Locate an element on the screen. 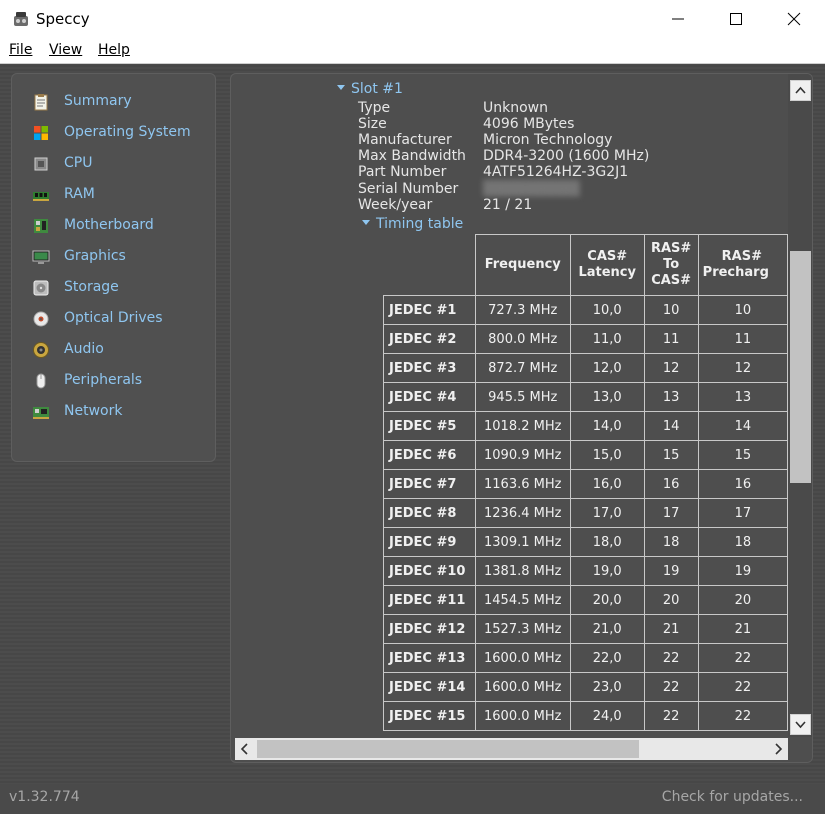 Image resolution: width=825 pixels, height=814 pixels. network-card-icon is located at coordinates (41, 413).